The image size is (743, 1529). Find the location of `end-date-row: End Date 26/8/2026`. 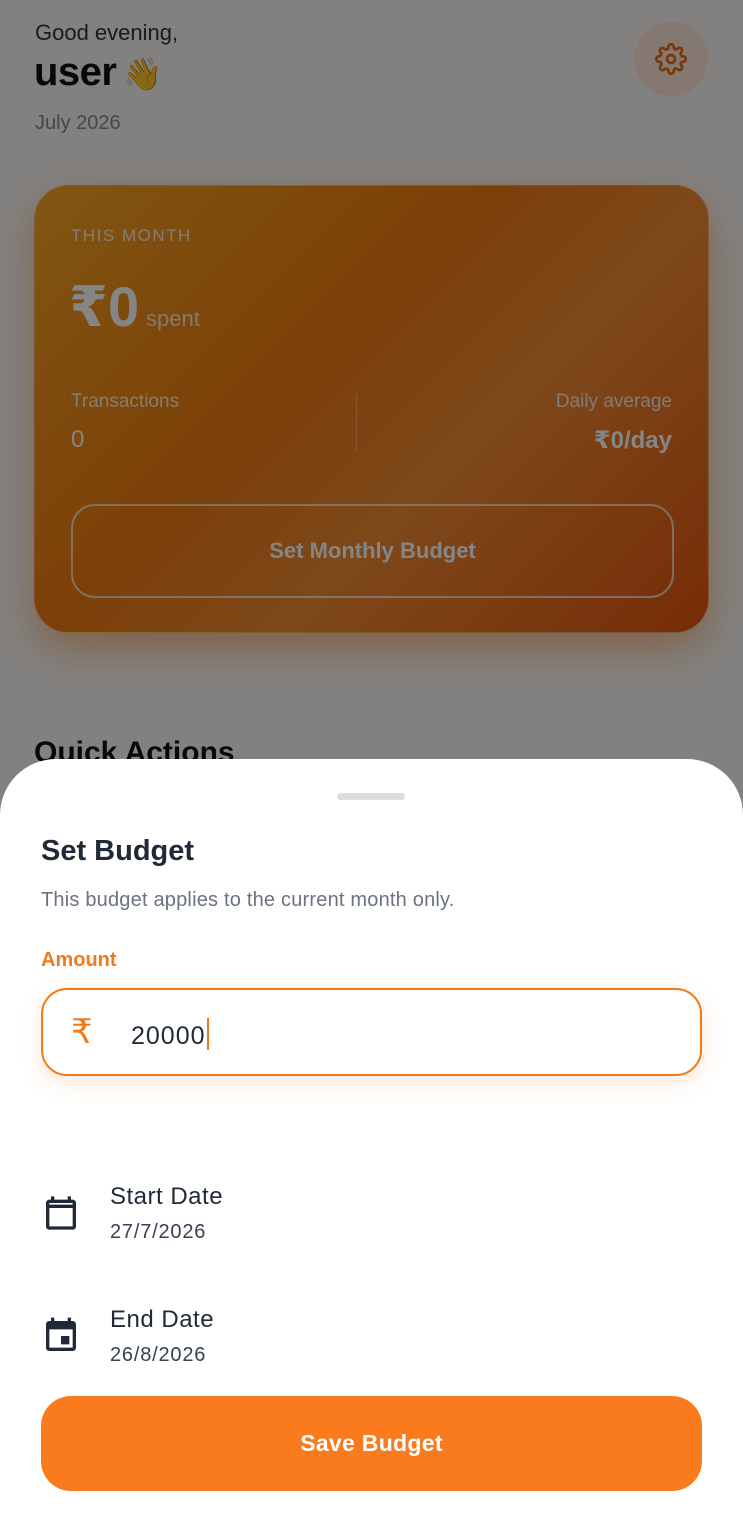

end-date-row: End Date 26/8/2026 is located at coordinates (371, 1346).